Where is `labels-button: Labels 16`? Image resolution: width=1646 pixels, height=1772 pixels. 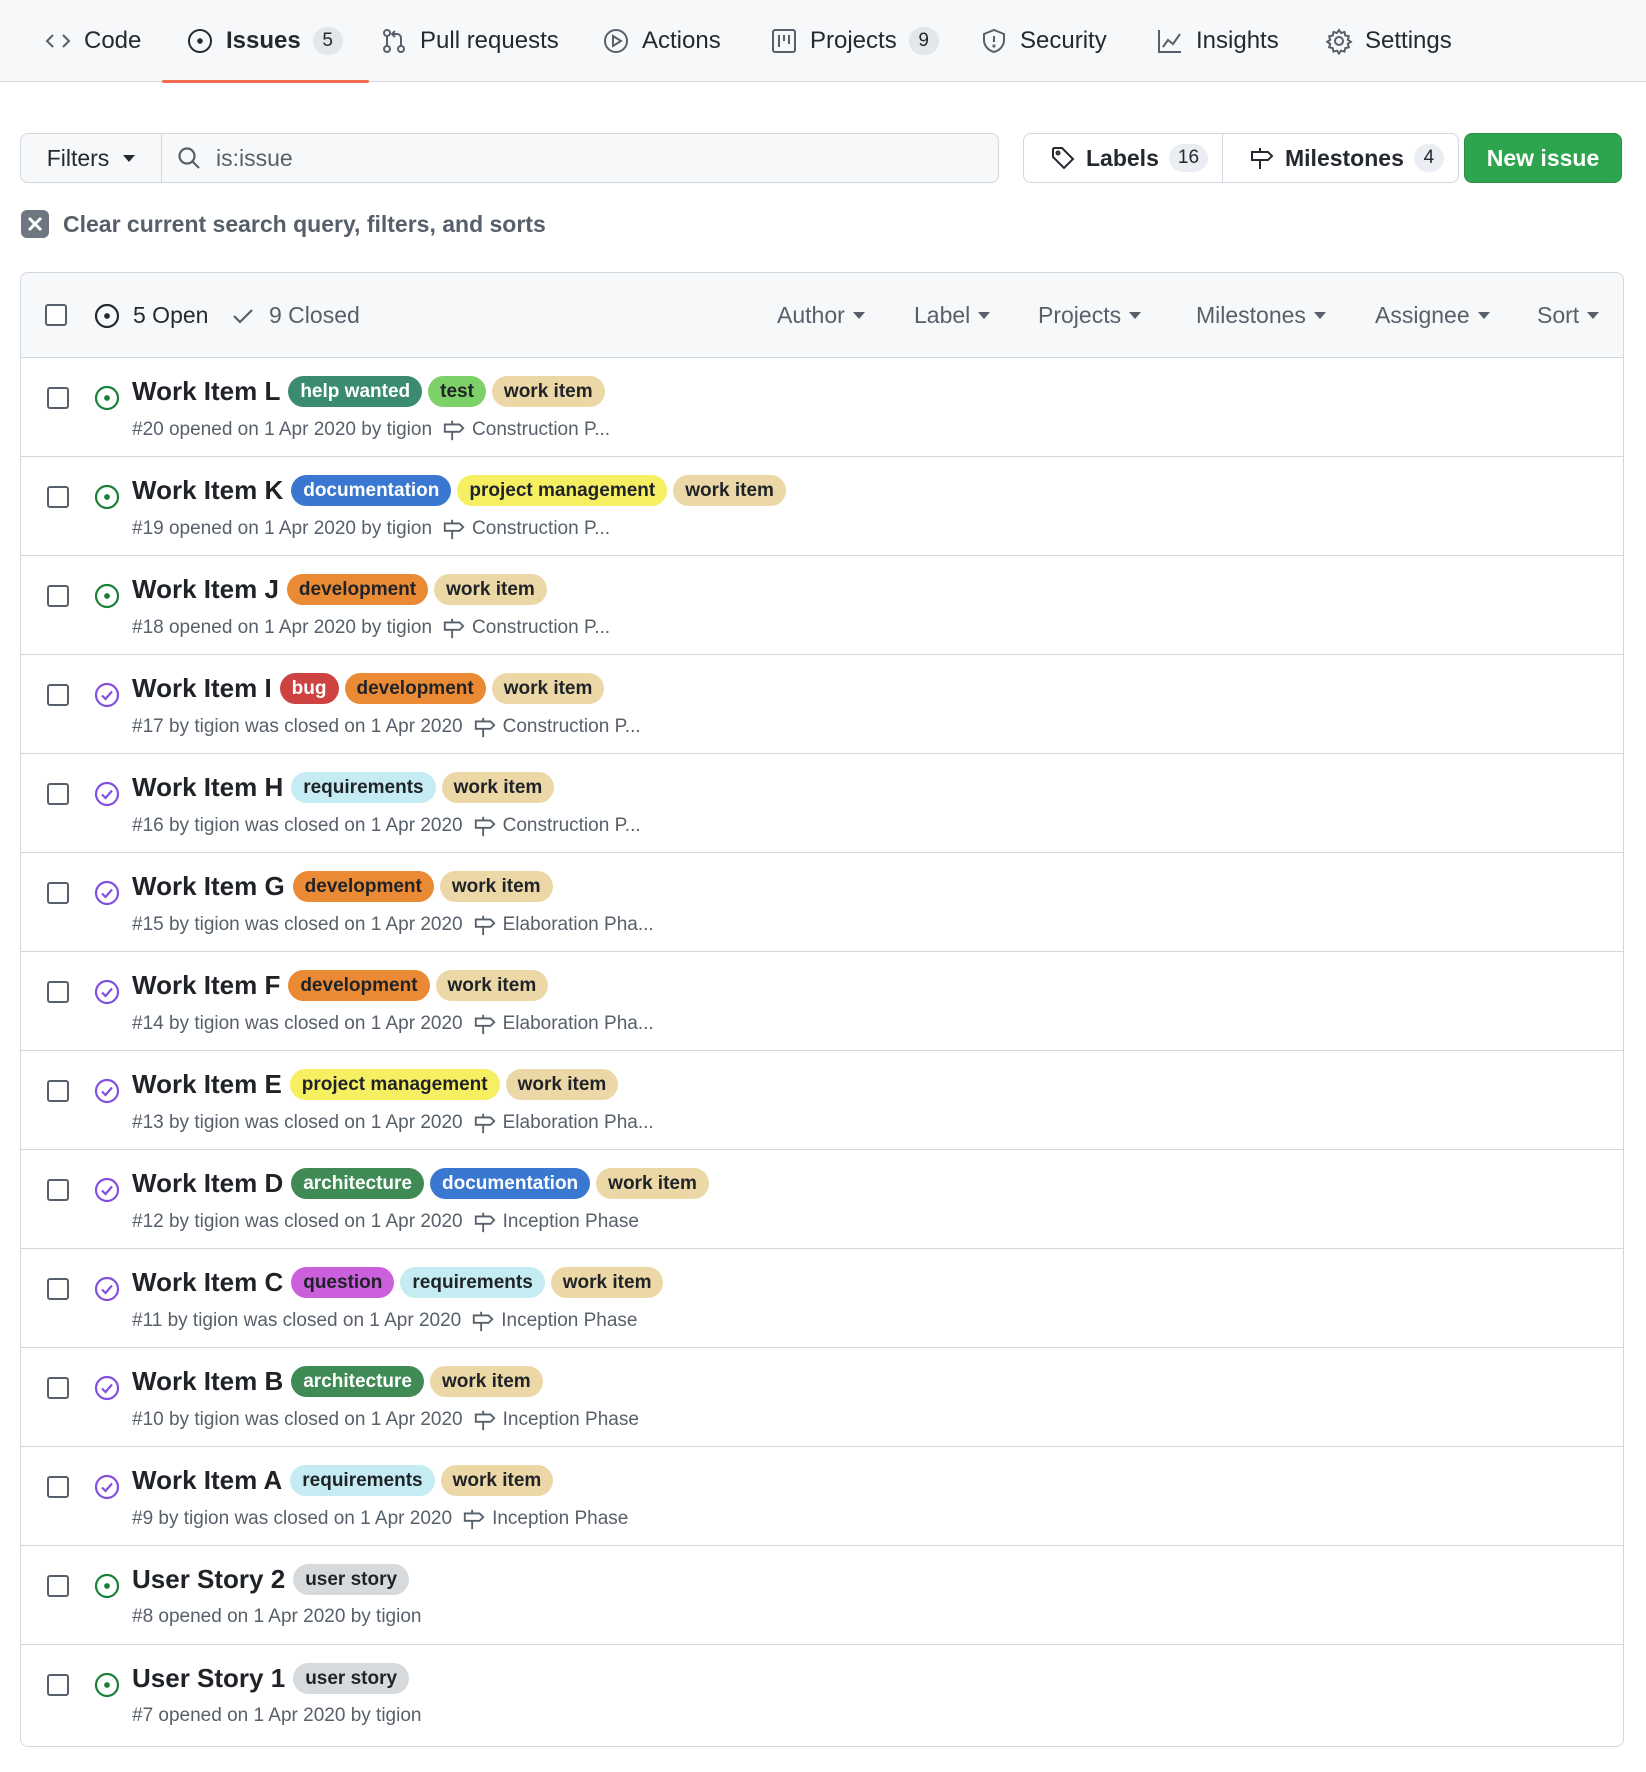
labels-button: Labels 16 is located at coordinates (1123, 158).